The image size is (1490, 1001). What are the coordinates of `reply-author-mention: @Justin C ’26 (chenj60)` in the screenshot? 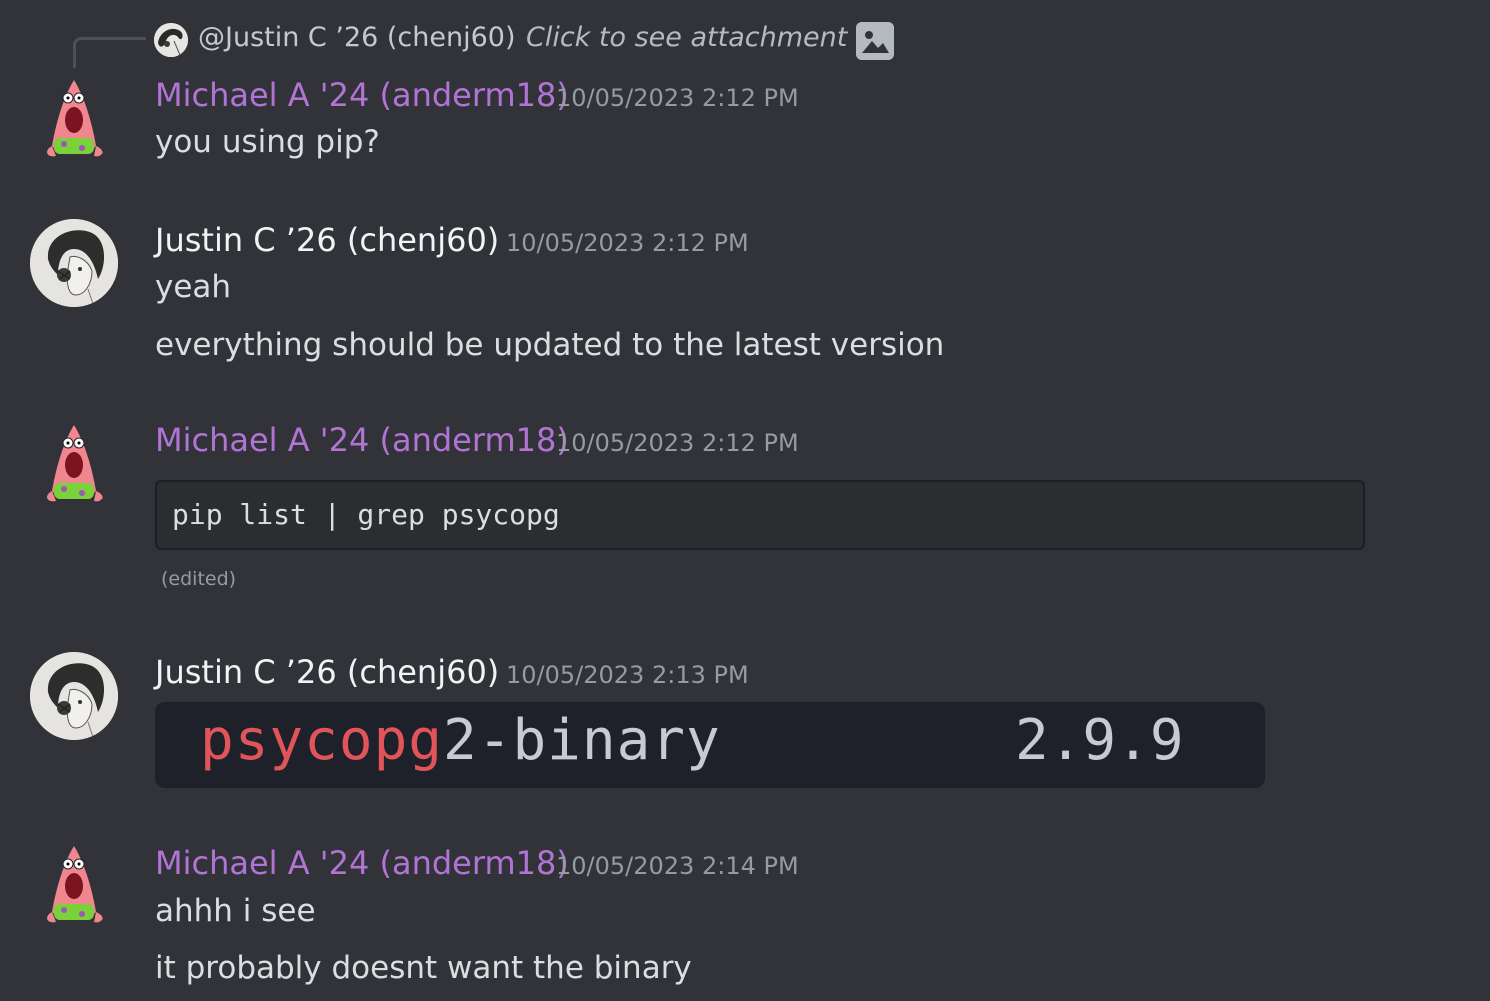 It's located at (357, 37).